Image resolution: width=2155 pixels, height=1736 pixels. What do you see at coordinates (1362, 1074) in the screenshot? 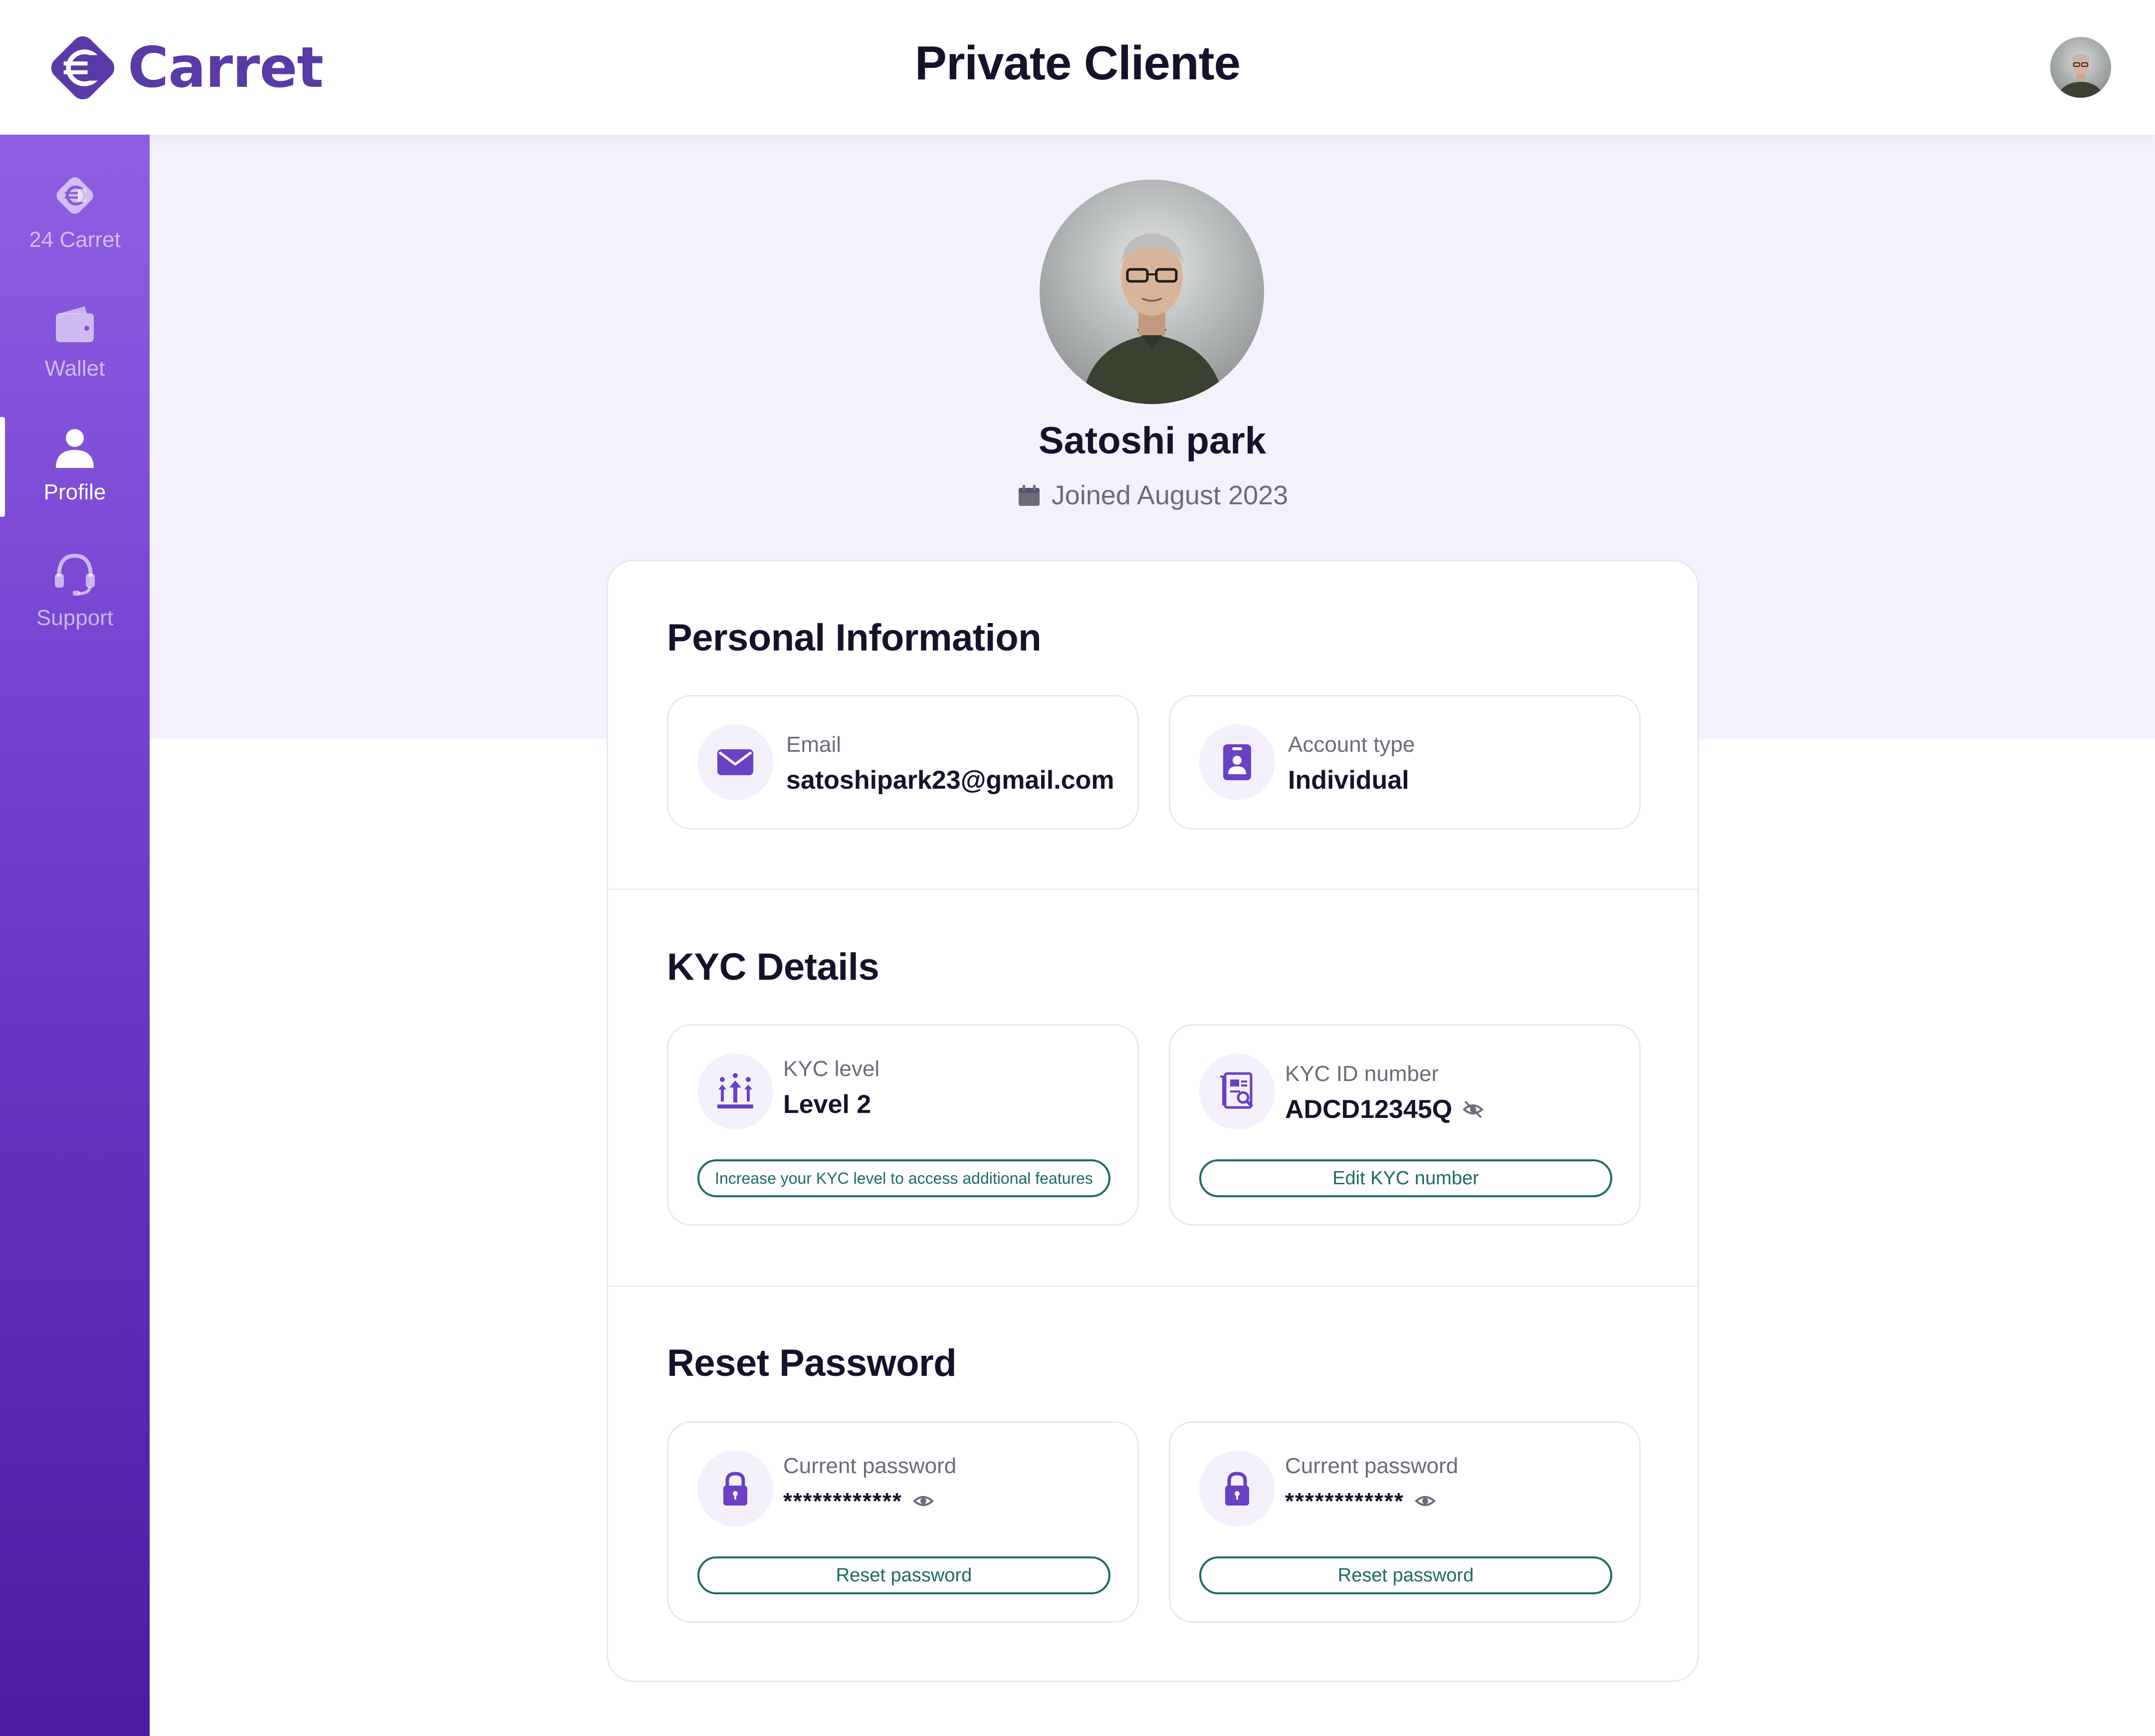
I see `kyc-id-label: KYC ID number` at bounding box center [1362, 1074].